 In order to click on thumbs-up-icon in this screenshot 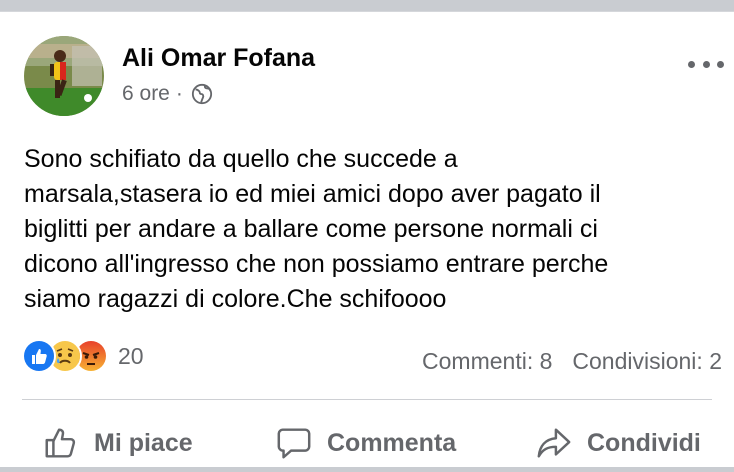, I will do `click(60, 443)`.